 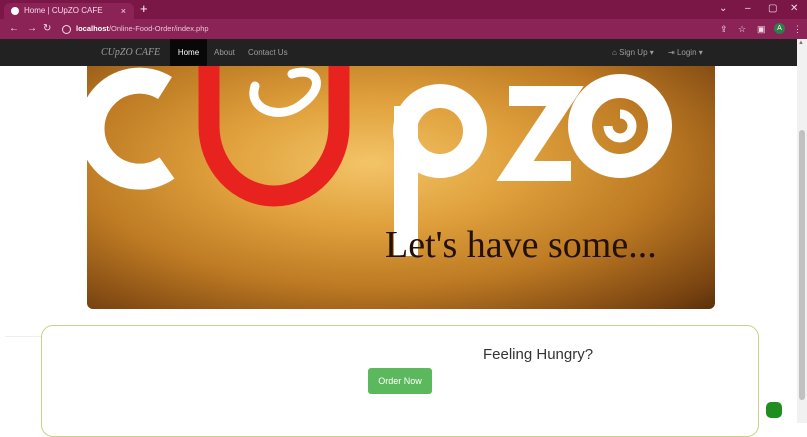 What do you see at coordinates (616, 52) in the screenshot?
I see `user-icon: ⌂` at bounding box center [616, 52].